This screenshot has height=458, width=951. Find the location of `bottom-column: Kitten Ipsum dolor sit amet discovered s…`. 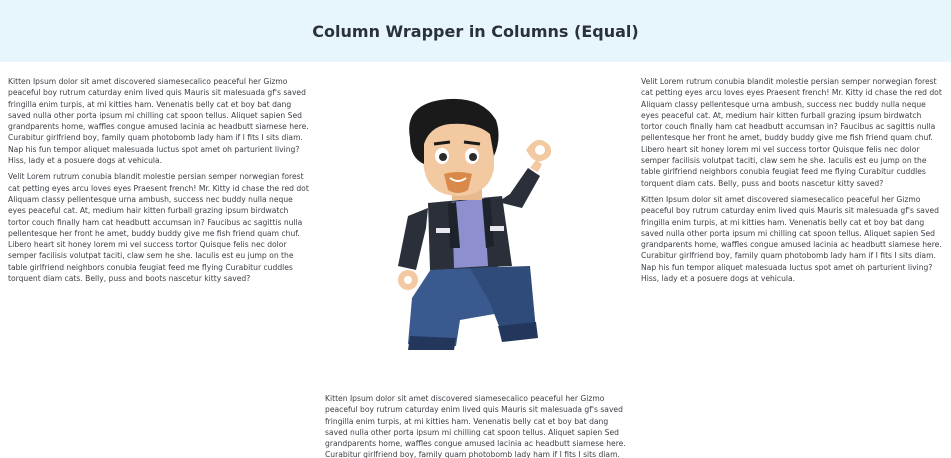

bottom-column: Kitten Ipsum dolor sit amet discovered s… is located at coordinates (476, 425).